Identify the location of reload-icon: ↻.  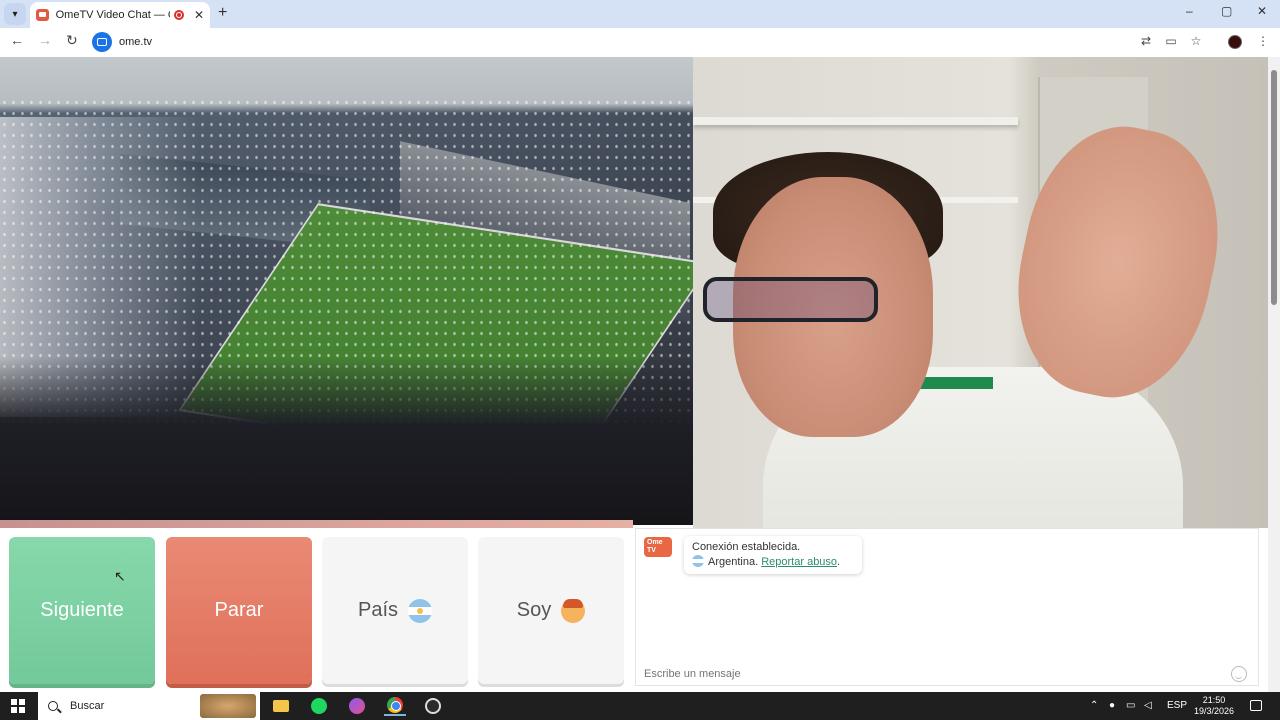
(72, 40).